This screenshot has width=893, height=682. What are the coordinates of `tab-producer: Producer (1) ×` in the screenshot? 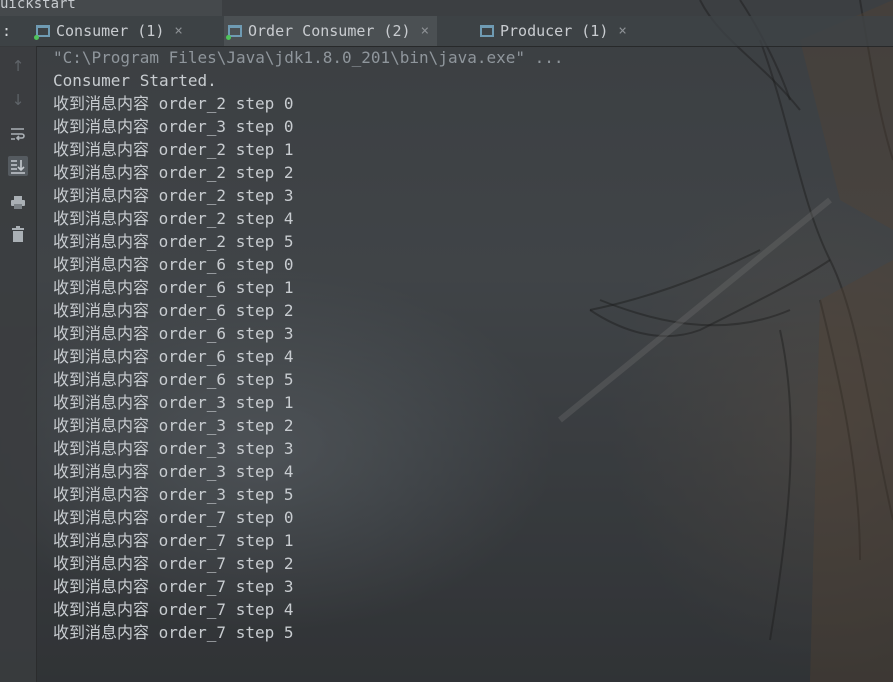 It's located at (553, 31).